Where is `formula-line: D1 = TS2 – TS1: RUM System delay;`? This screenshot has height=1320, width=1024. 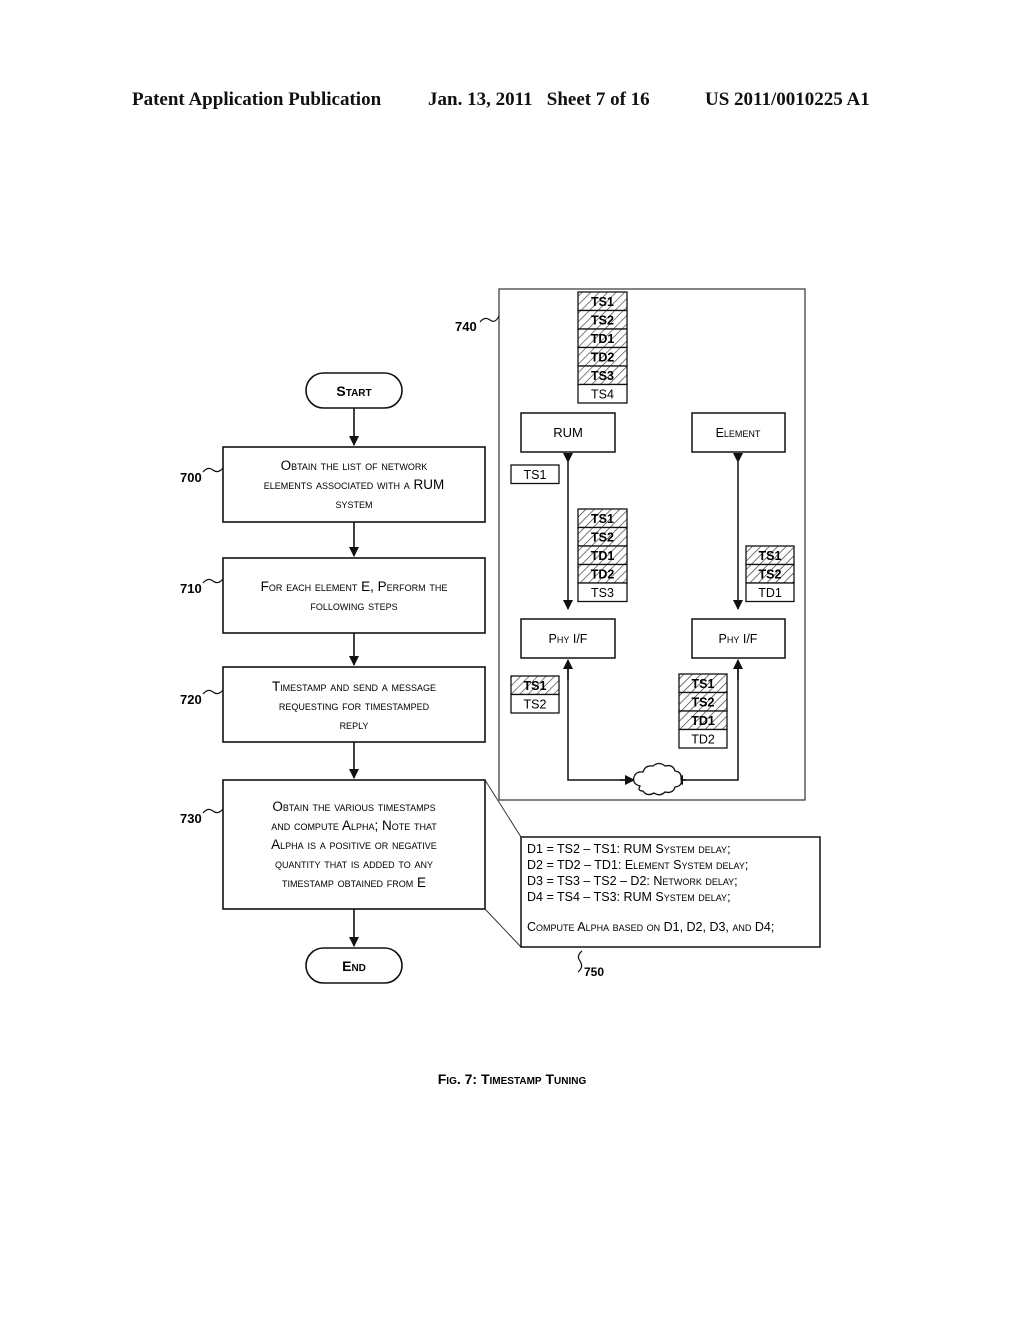 formula-line: D1 = TS2 – TS1: RUM System delay; is located at coordinates (629, 849).